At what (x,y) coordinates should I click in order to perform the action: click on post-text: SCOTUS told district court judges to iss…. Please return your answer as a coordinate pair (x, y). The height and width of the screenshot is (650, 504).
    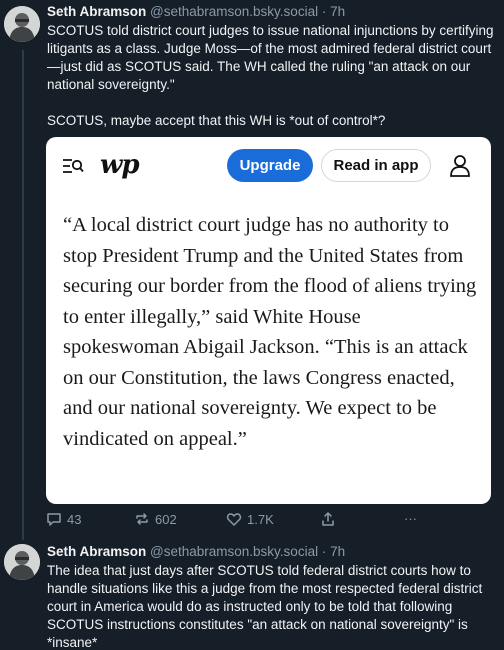
    Looking at the image, I should click on (270, 76).